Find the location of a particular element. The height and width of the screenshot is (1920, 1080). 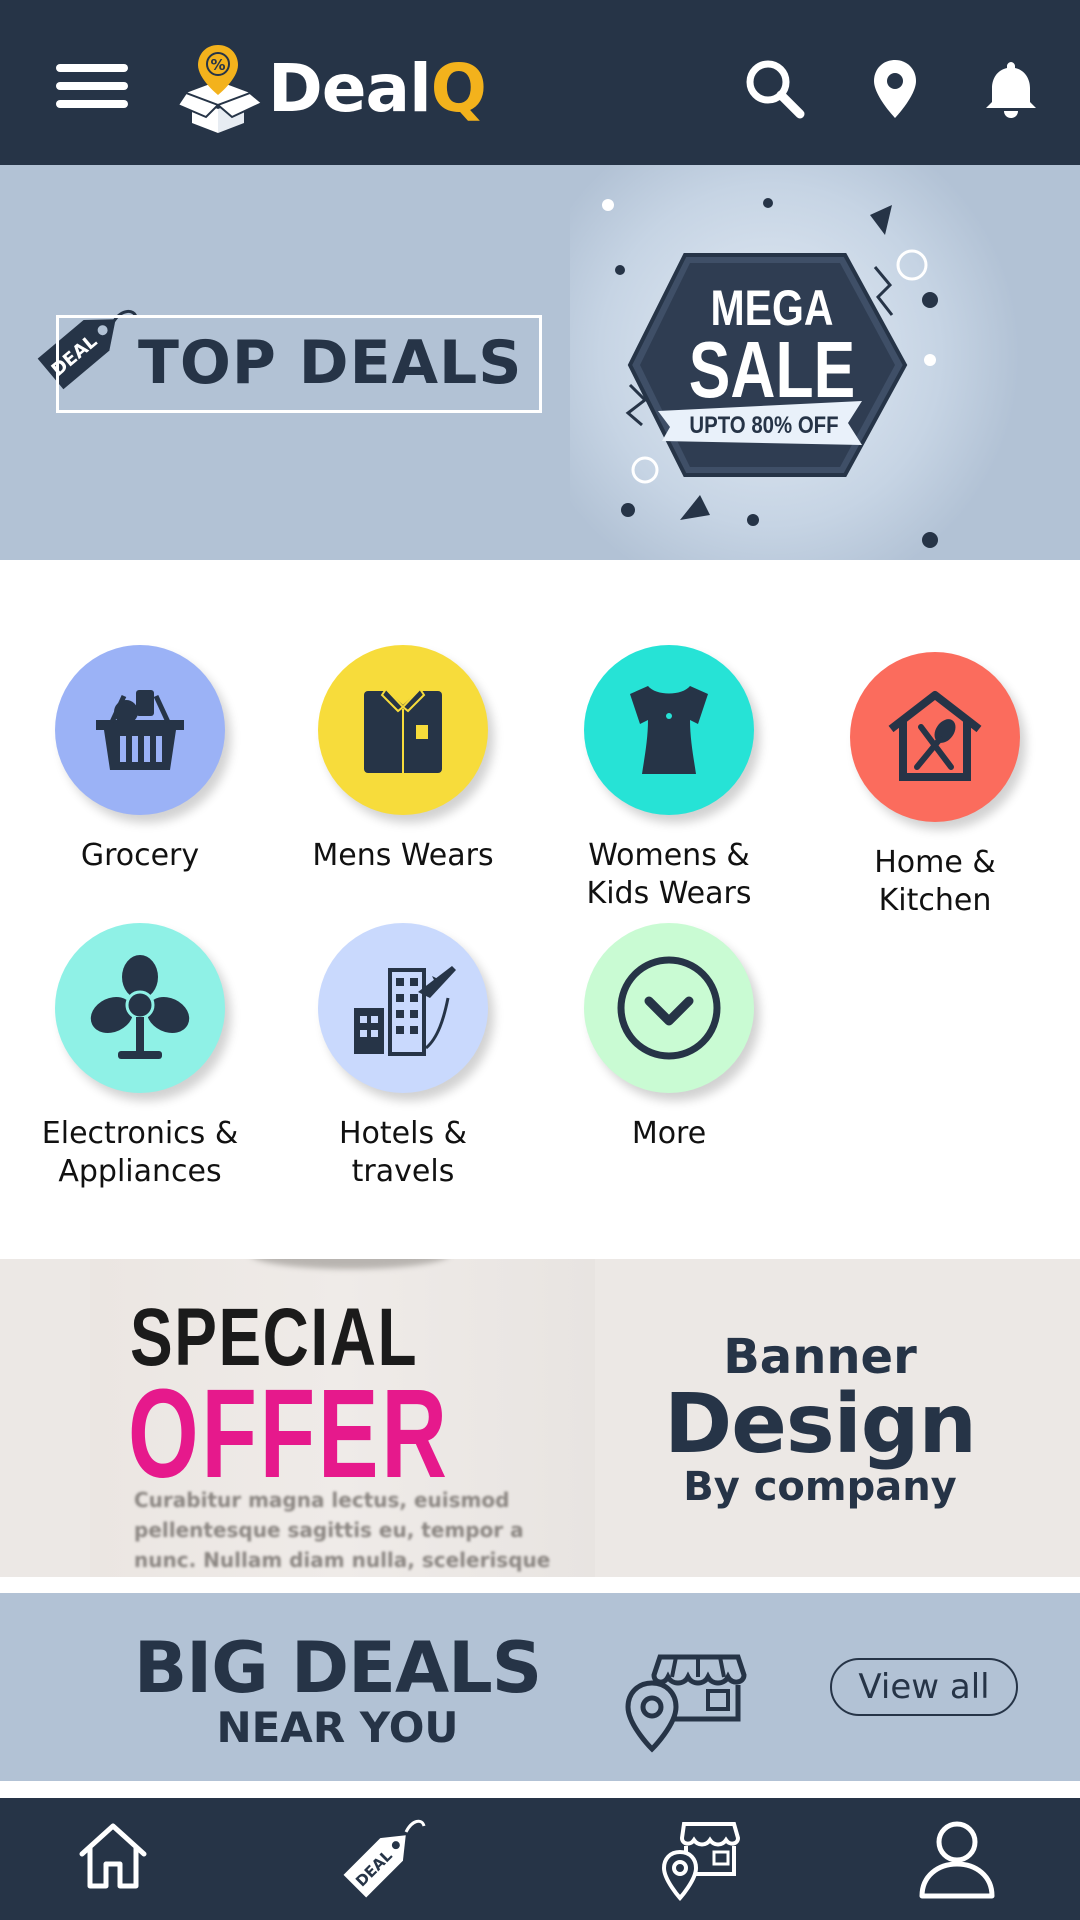

category-electronics-appliances: Electronics & Appliances is located at coordinates (140, 1057).